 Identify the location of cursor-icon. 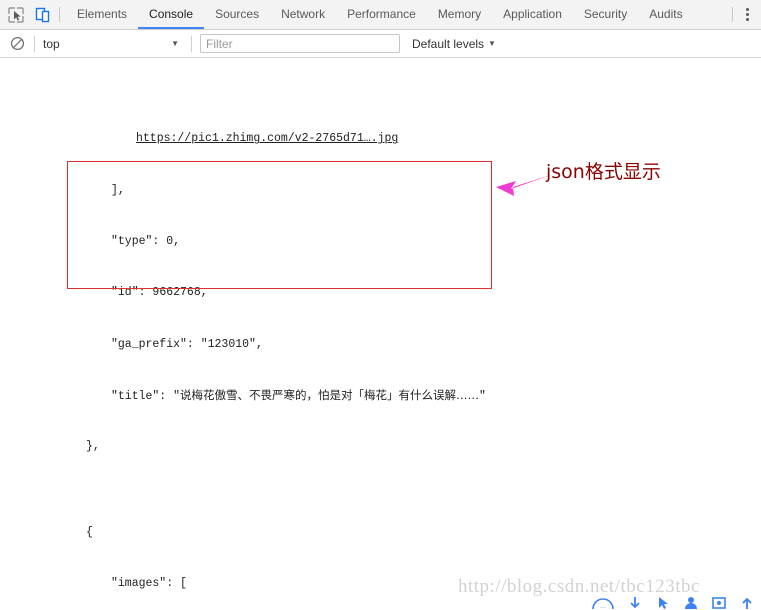
(663, 603).